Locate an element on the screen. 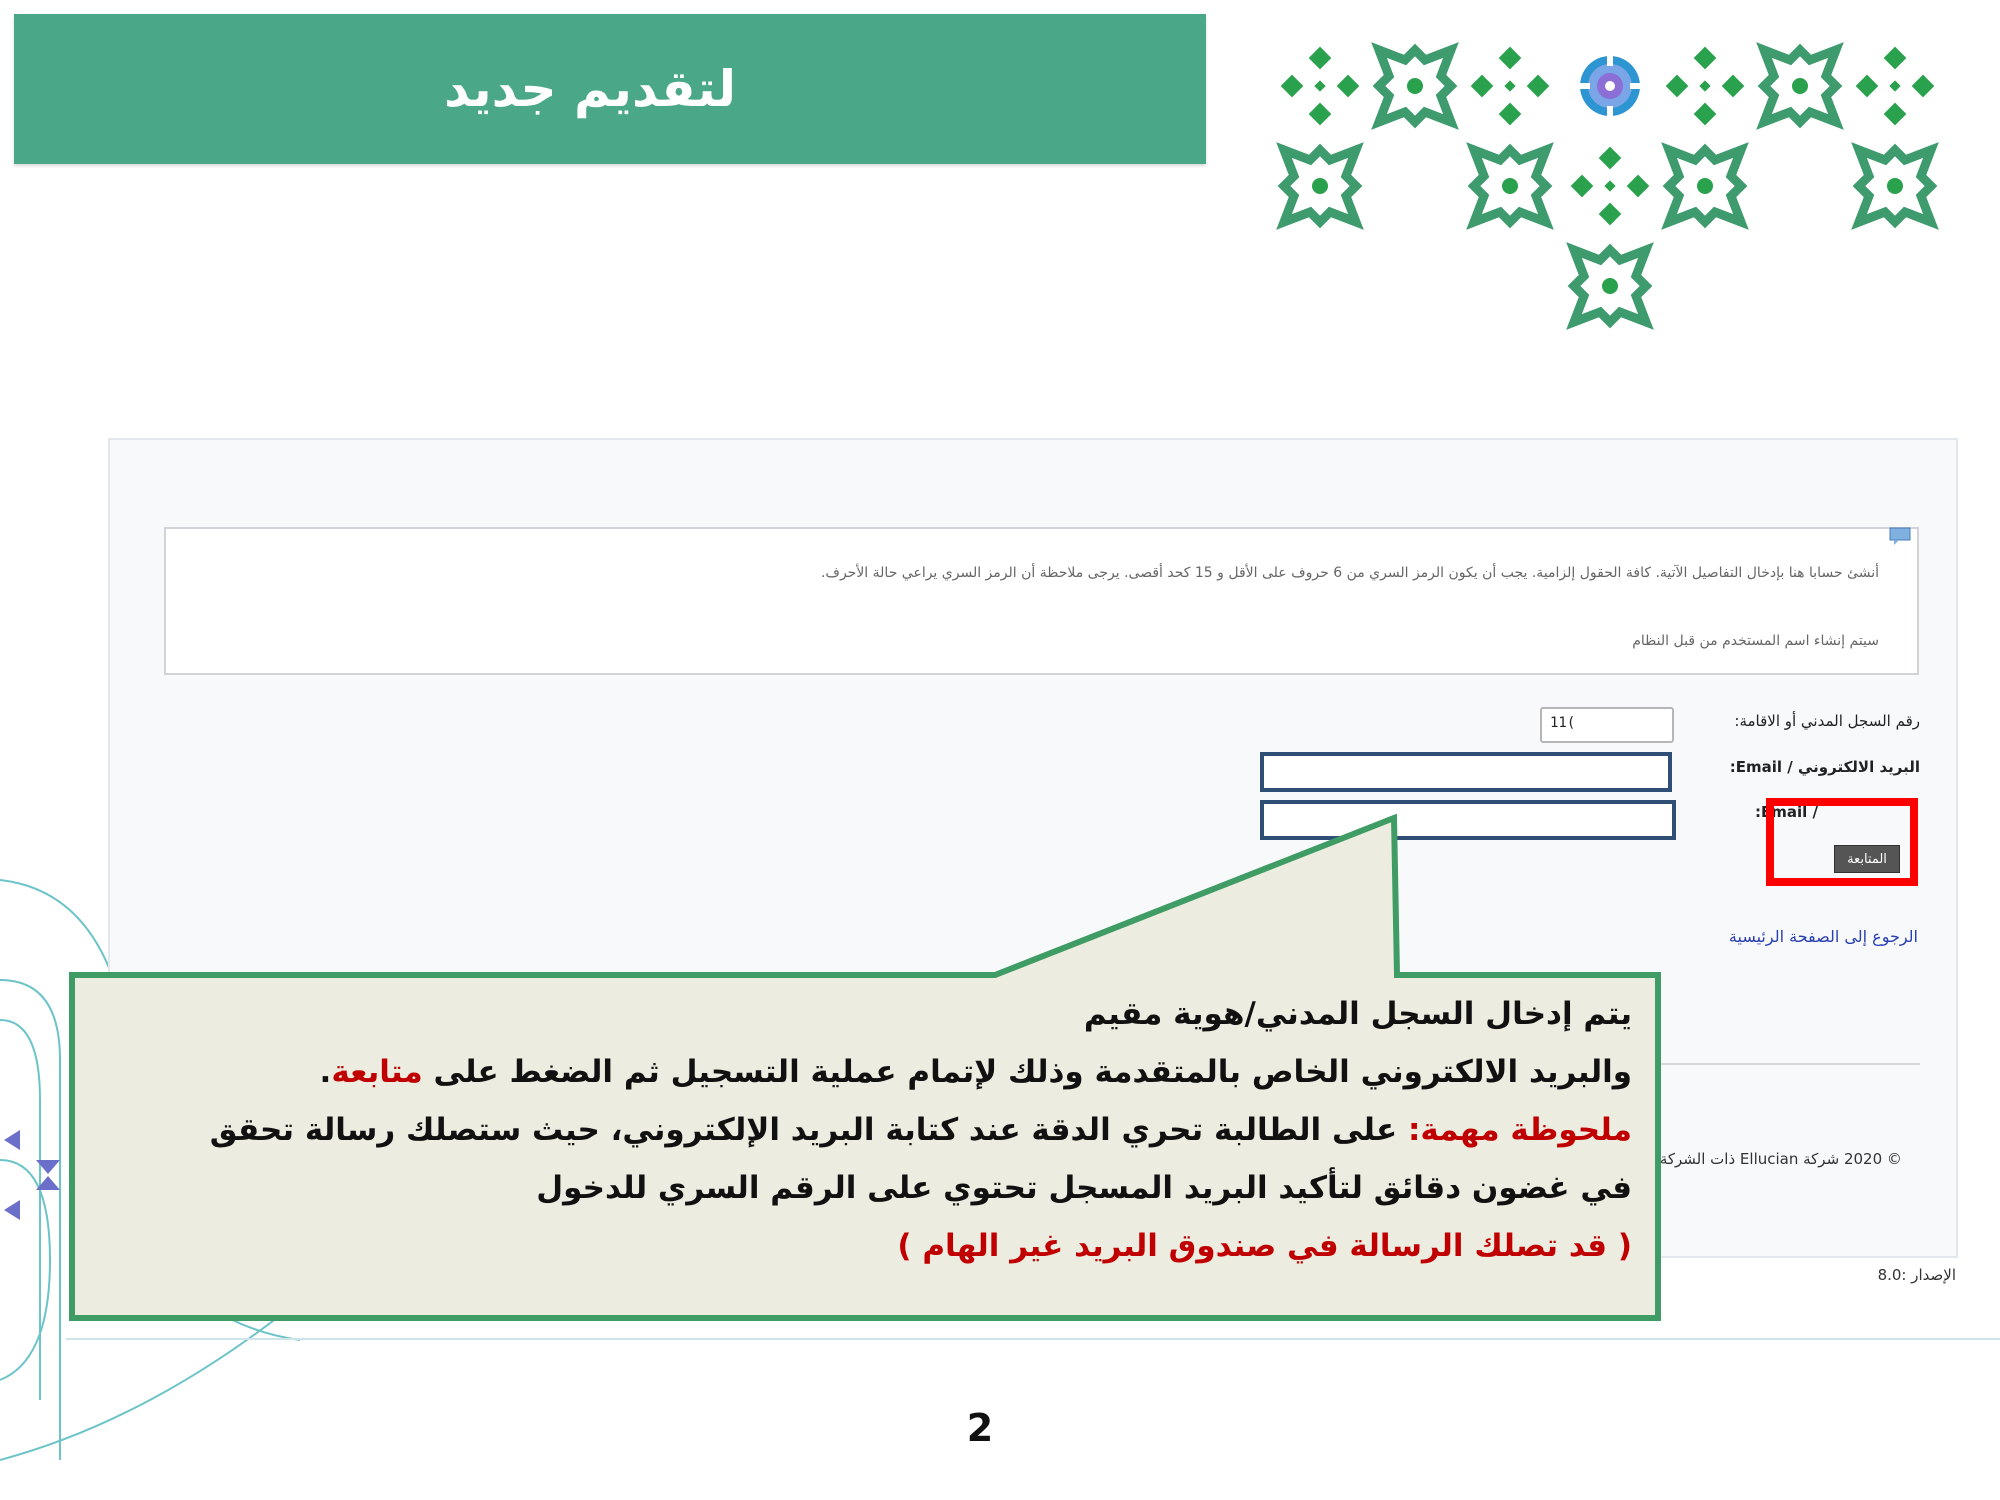  title-banner: لتقديم جديد is located at coordinates (610, 89).